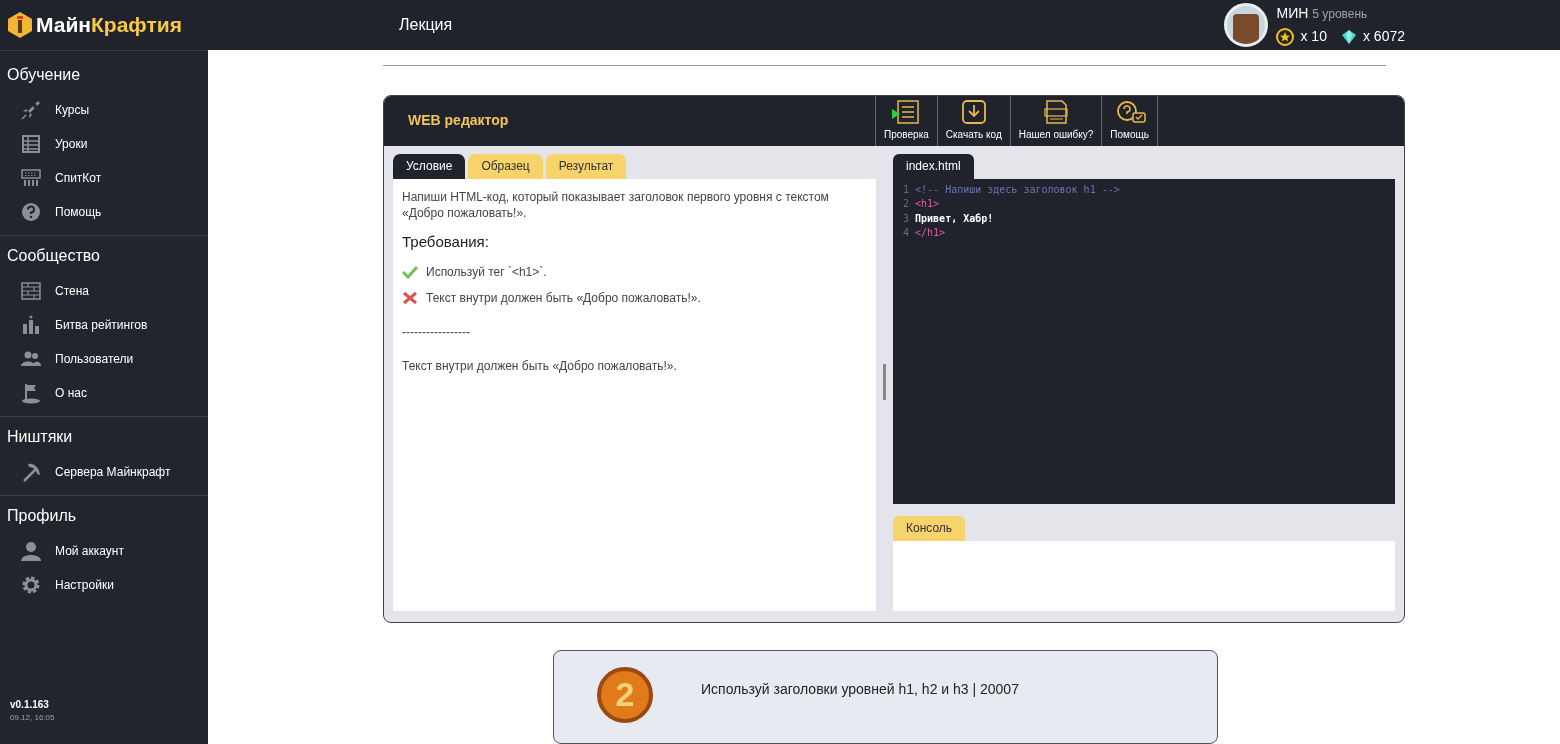  I want to click on line-number: 2, so click(906, 204).